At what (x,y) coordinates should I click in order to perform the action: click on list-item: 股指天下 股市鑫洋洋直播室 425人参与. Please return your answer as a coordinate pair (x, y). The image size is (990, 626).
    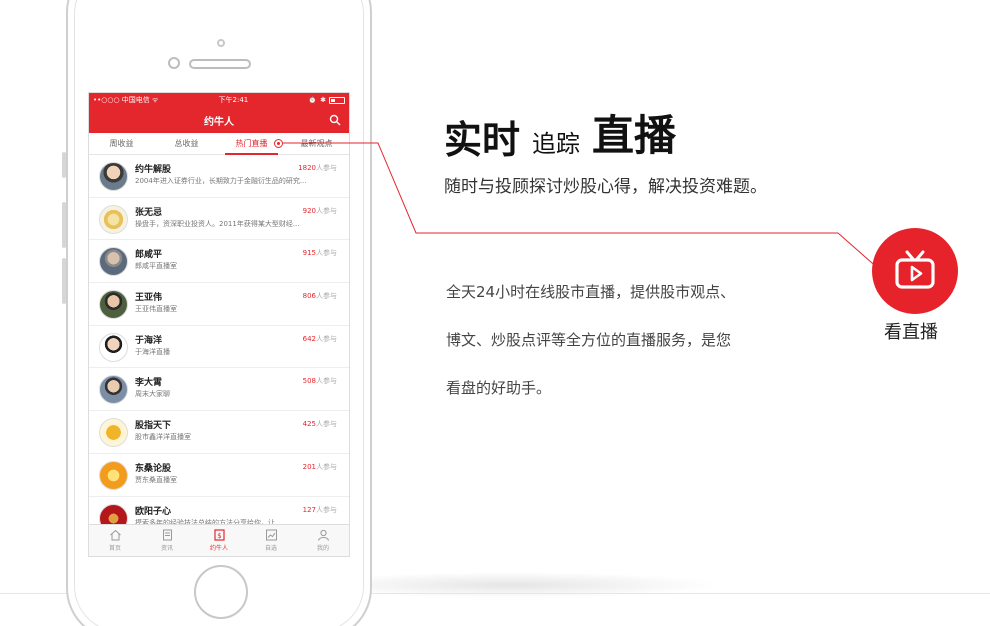
    Looking at the image, I should click on (219, 432).